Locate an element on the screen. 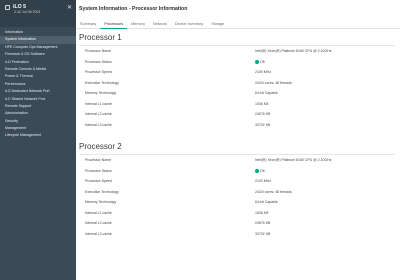 The width and height of the screenshot is (400, 280). sidebar-item-information: Information is located at coordinates (38, 32).